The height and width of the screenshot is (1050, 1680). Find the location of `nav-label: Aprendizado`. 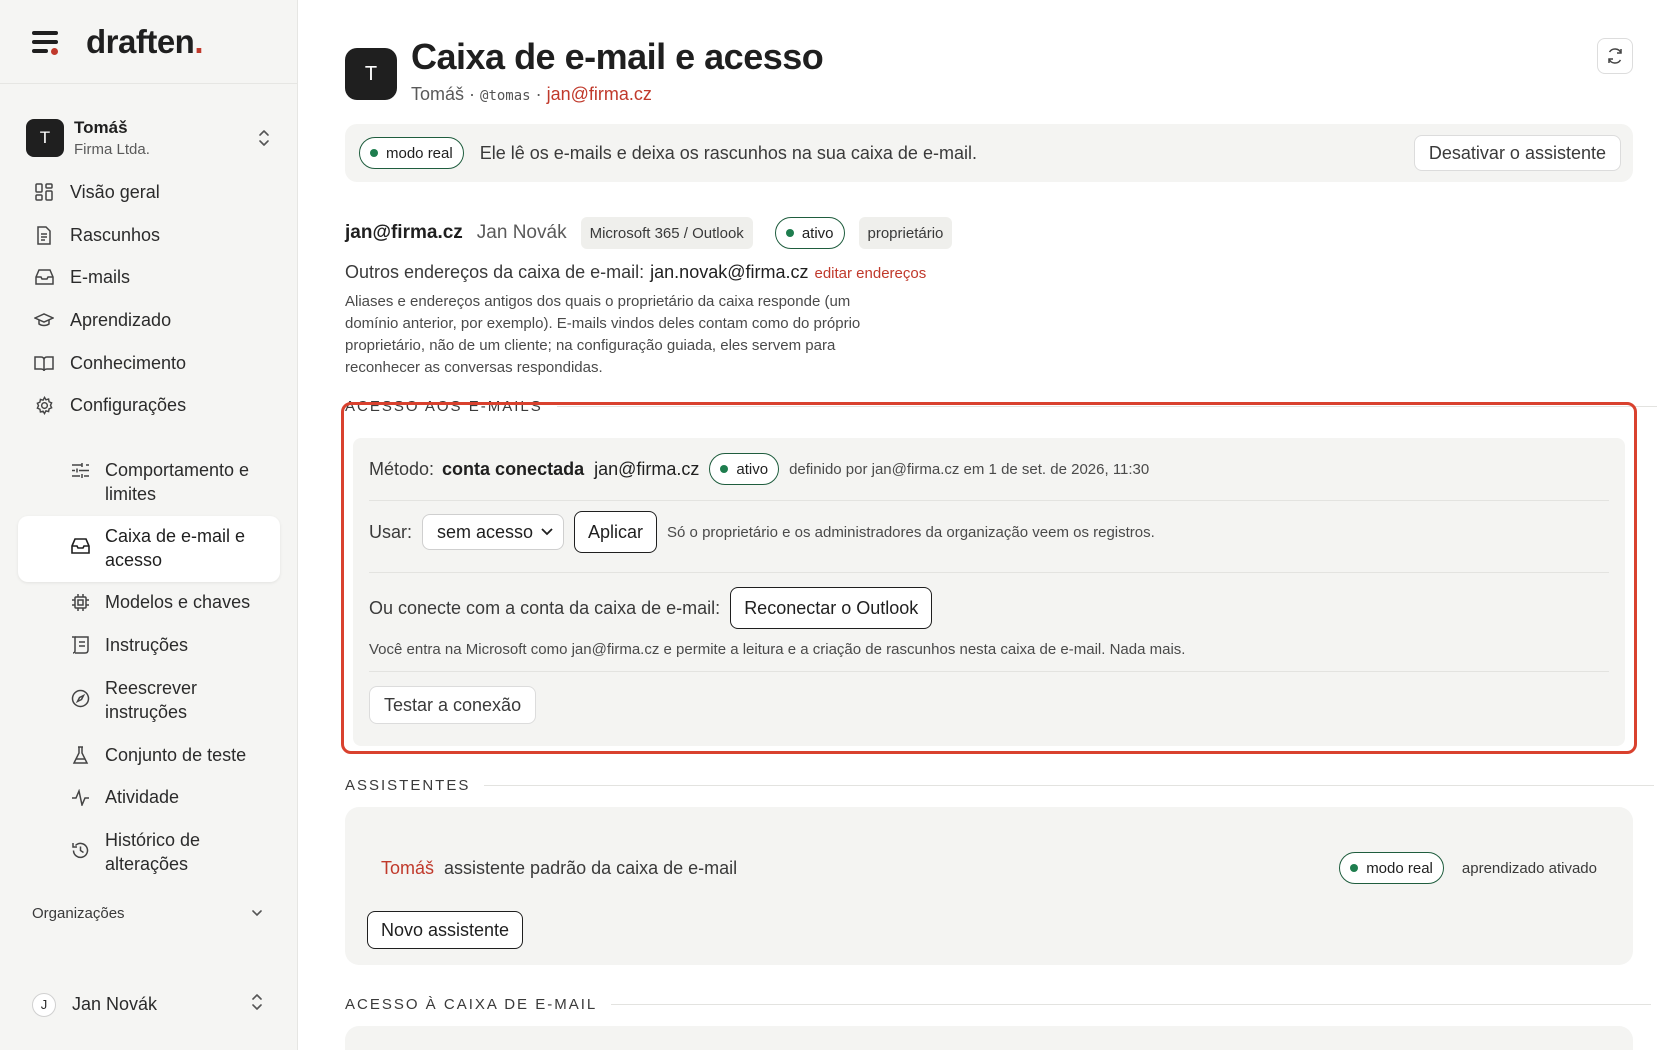

nav-label: Aprendizado is located at coordinates (121, 319).